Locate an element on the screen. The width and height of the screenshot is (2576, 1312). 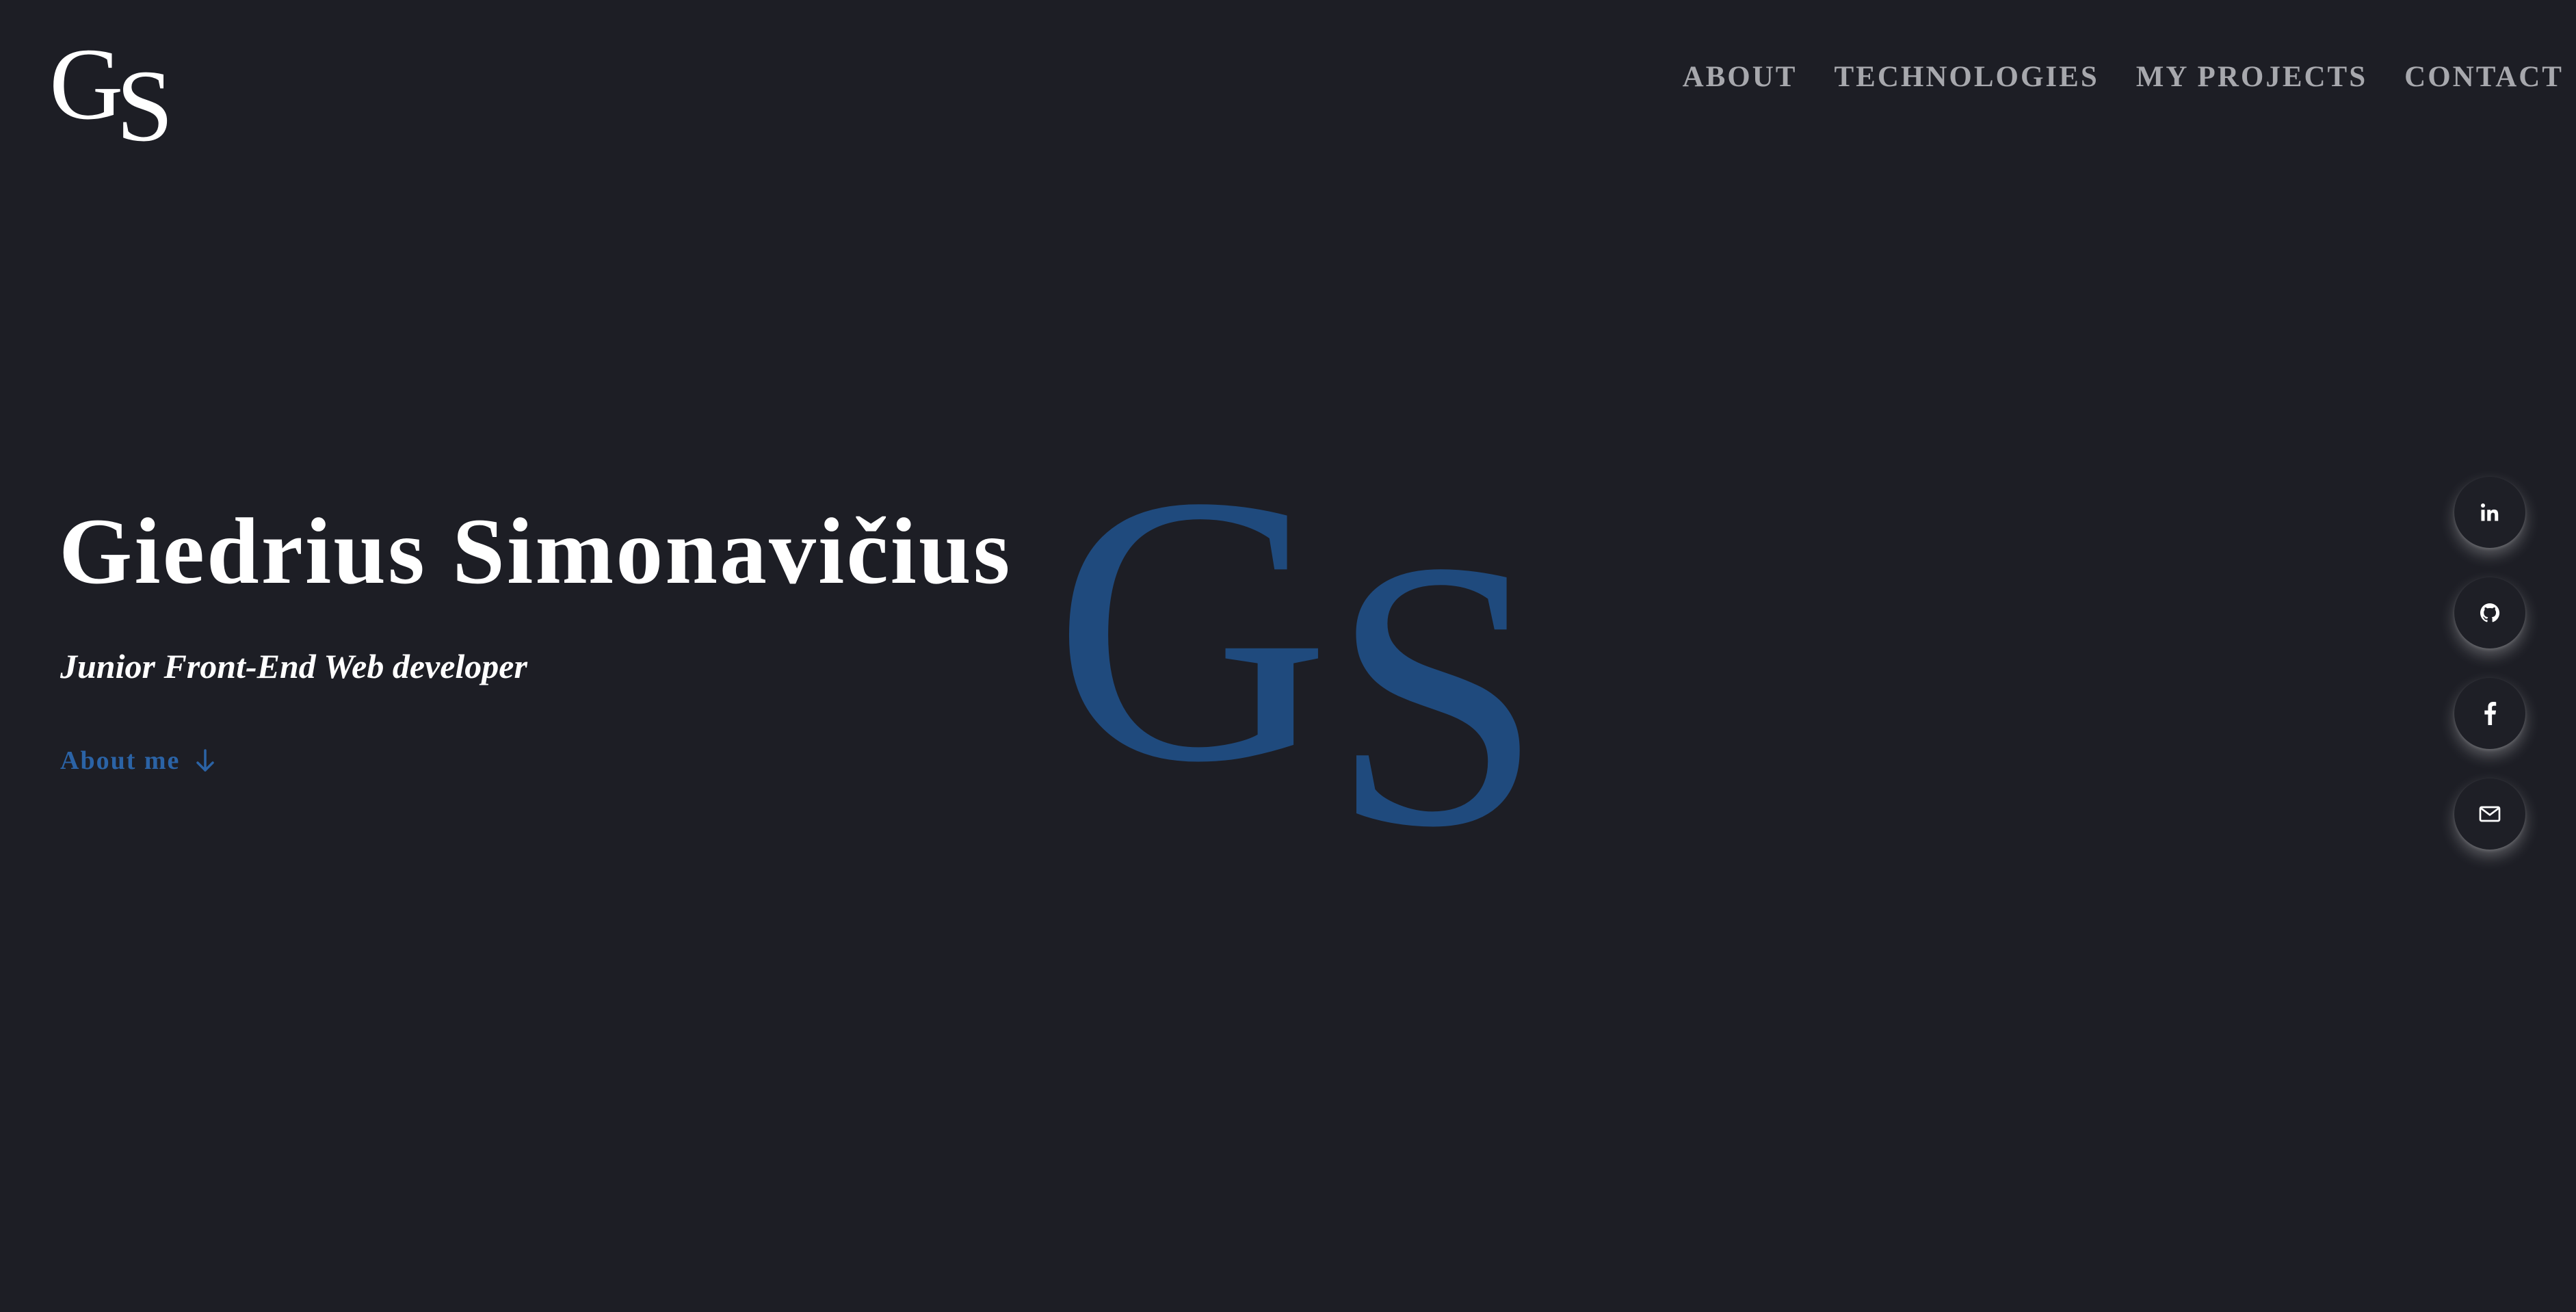
logo-letter-s: S is located at coordinates (145, 106).